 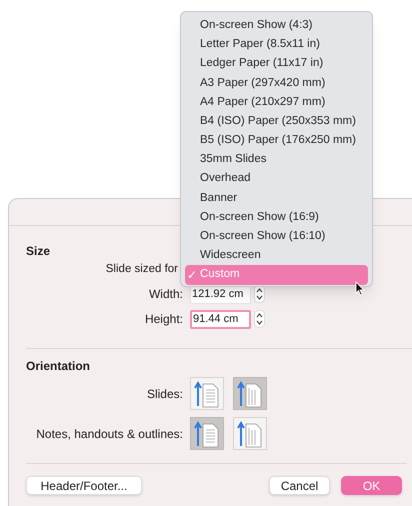 What do you see at coordinates (276, 140) in the screenshot?
I see `menu-item: B5 (ISO) Paper (176x250 mm)` at bounding box center [276, 140].